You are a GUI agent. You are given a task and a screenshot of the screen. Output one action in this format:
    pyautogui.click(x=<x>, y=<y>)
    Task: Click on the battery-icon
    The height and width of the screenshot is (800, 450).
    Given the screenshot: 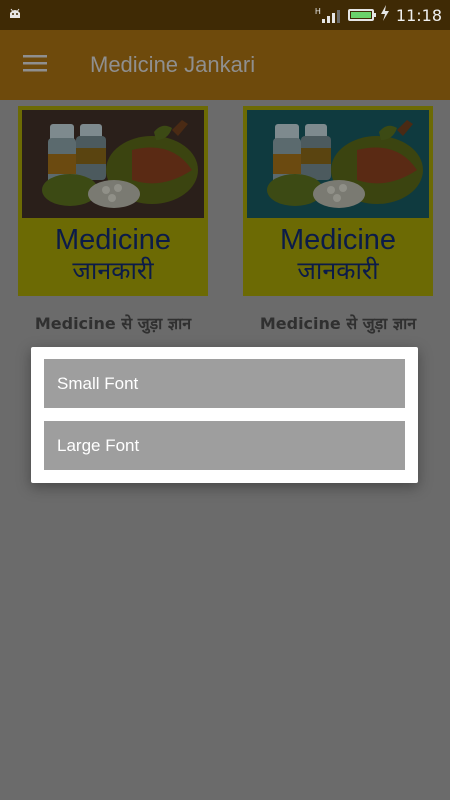 What is the action you would take?
    pyautogui.click(x=361, y=15)
    